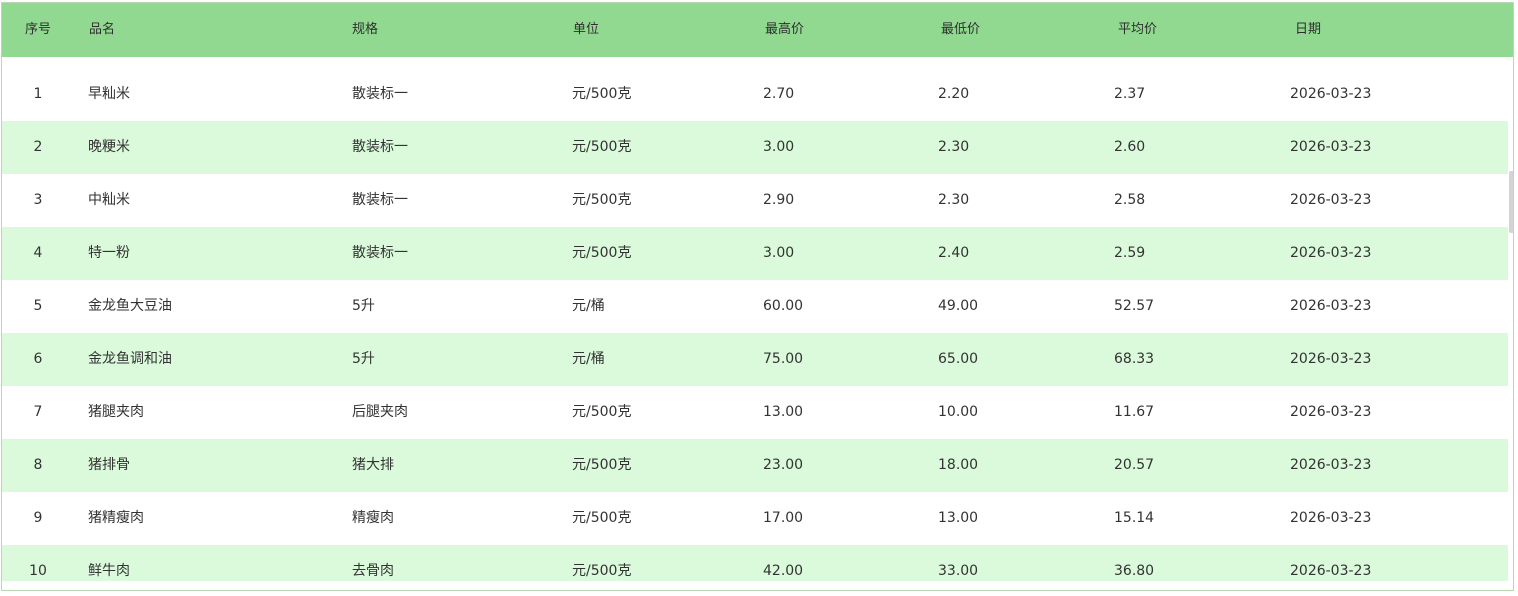  Describe the element at coordinates (783, 465) in the screenshot. I see `cell-max-price: 23.00` at that location.